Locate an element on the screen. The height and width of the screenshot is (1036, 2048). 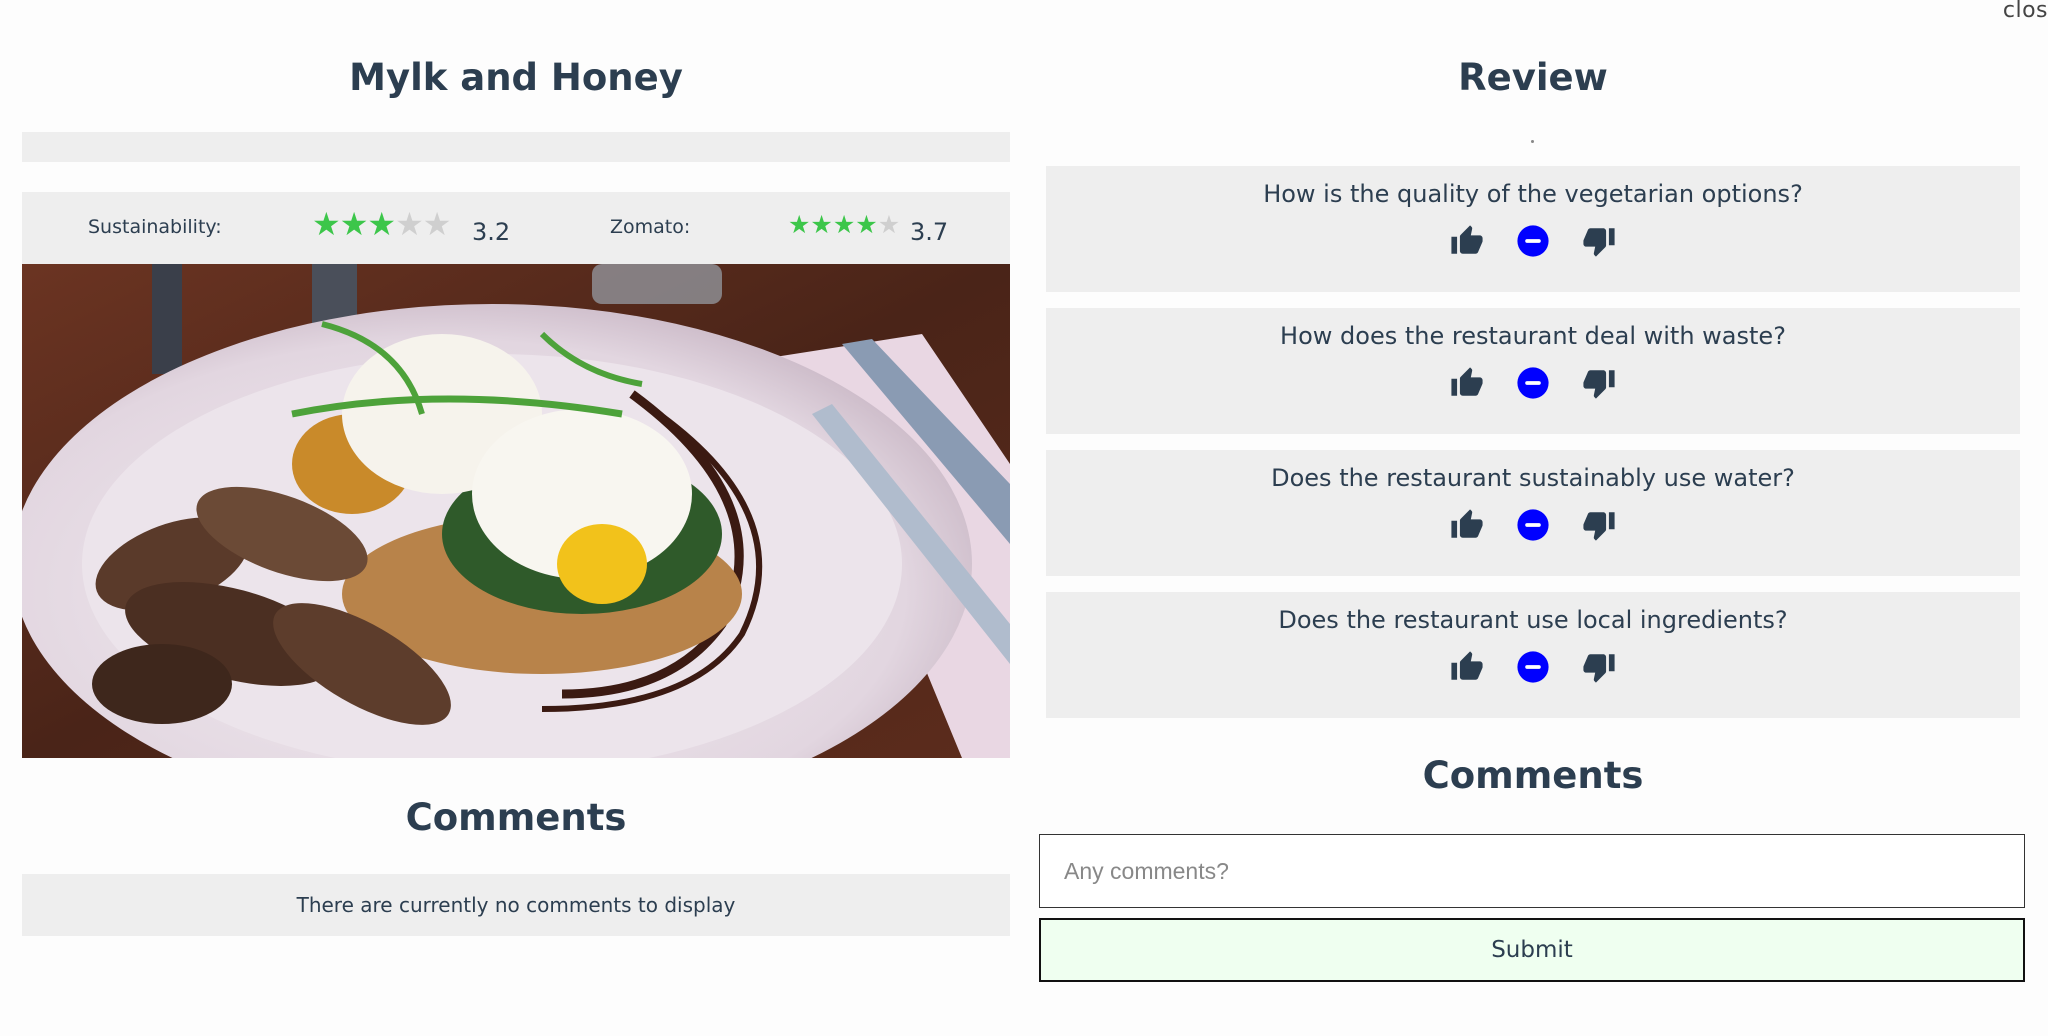
divider-dot is located at coordinates (1532, 141).